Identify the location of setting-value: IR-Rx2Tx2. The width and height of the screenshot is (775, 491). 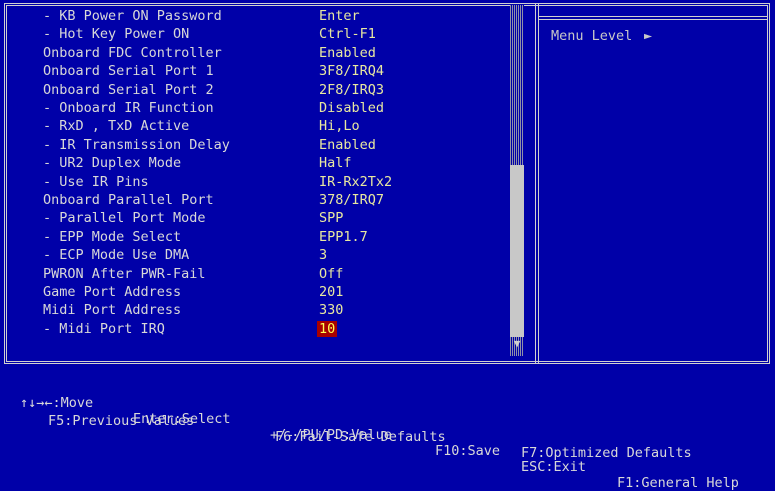
(355, 182).